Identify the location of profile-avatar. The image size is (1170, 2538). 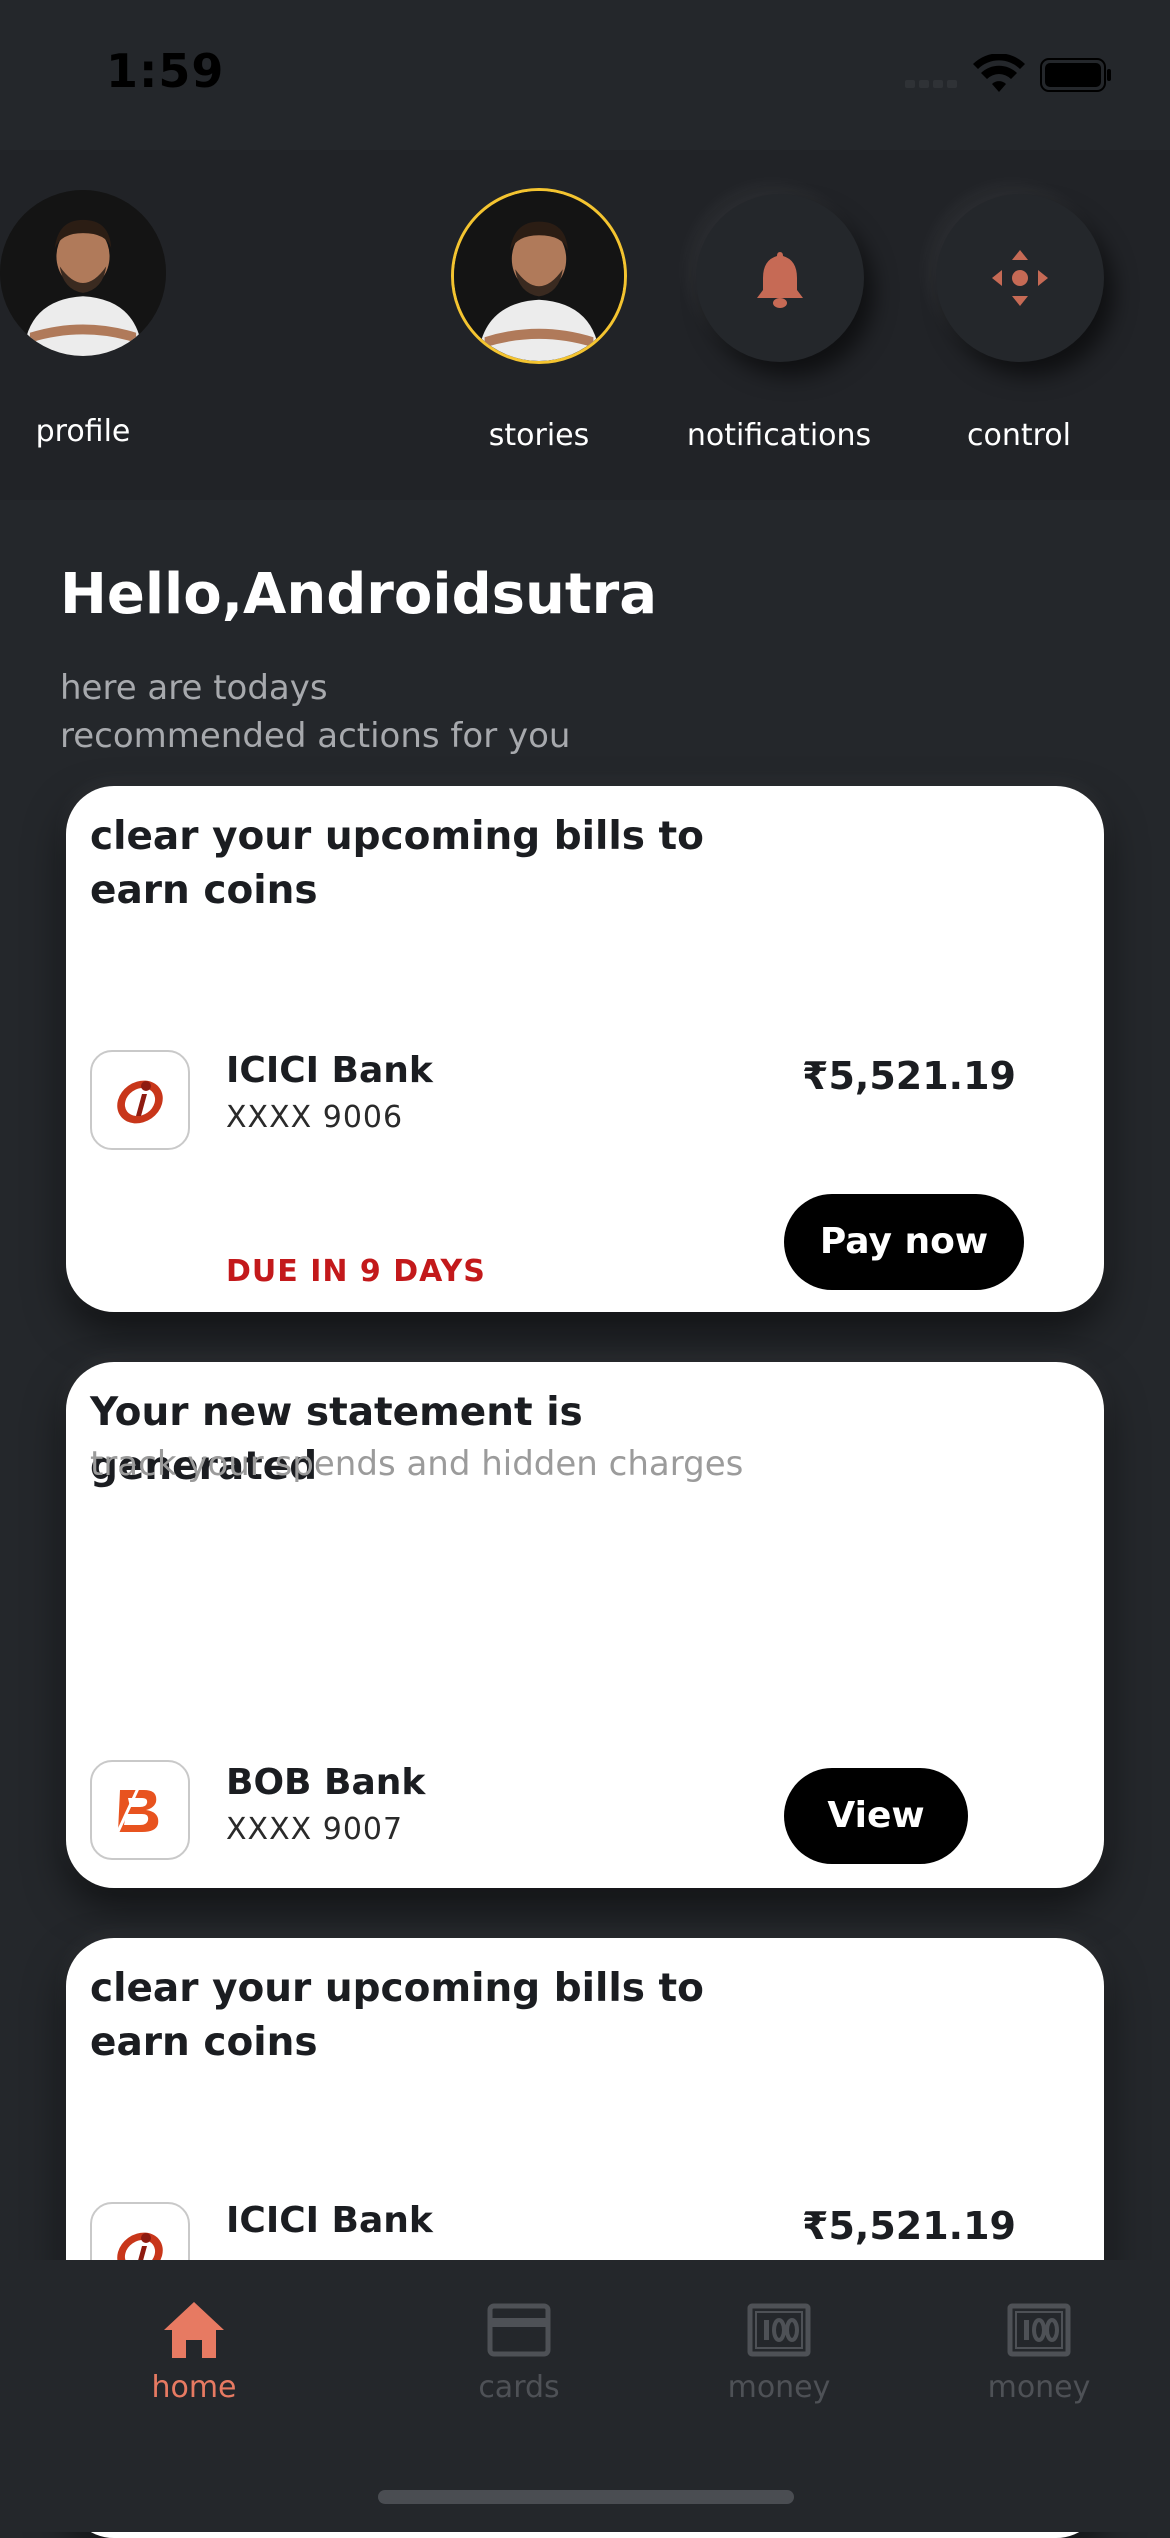
(83, 273).